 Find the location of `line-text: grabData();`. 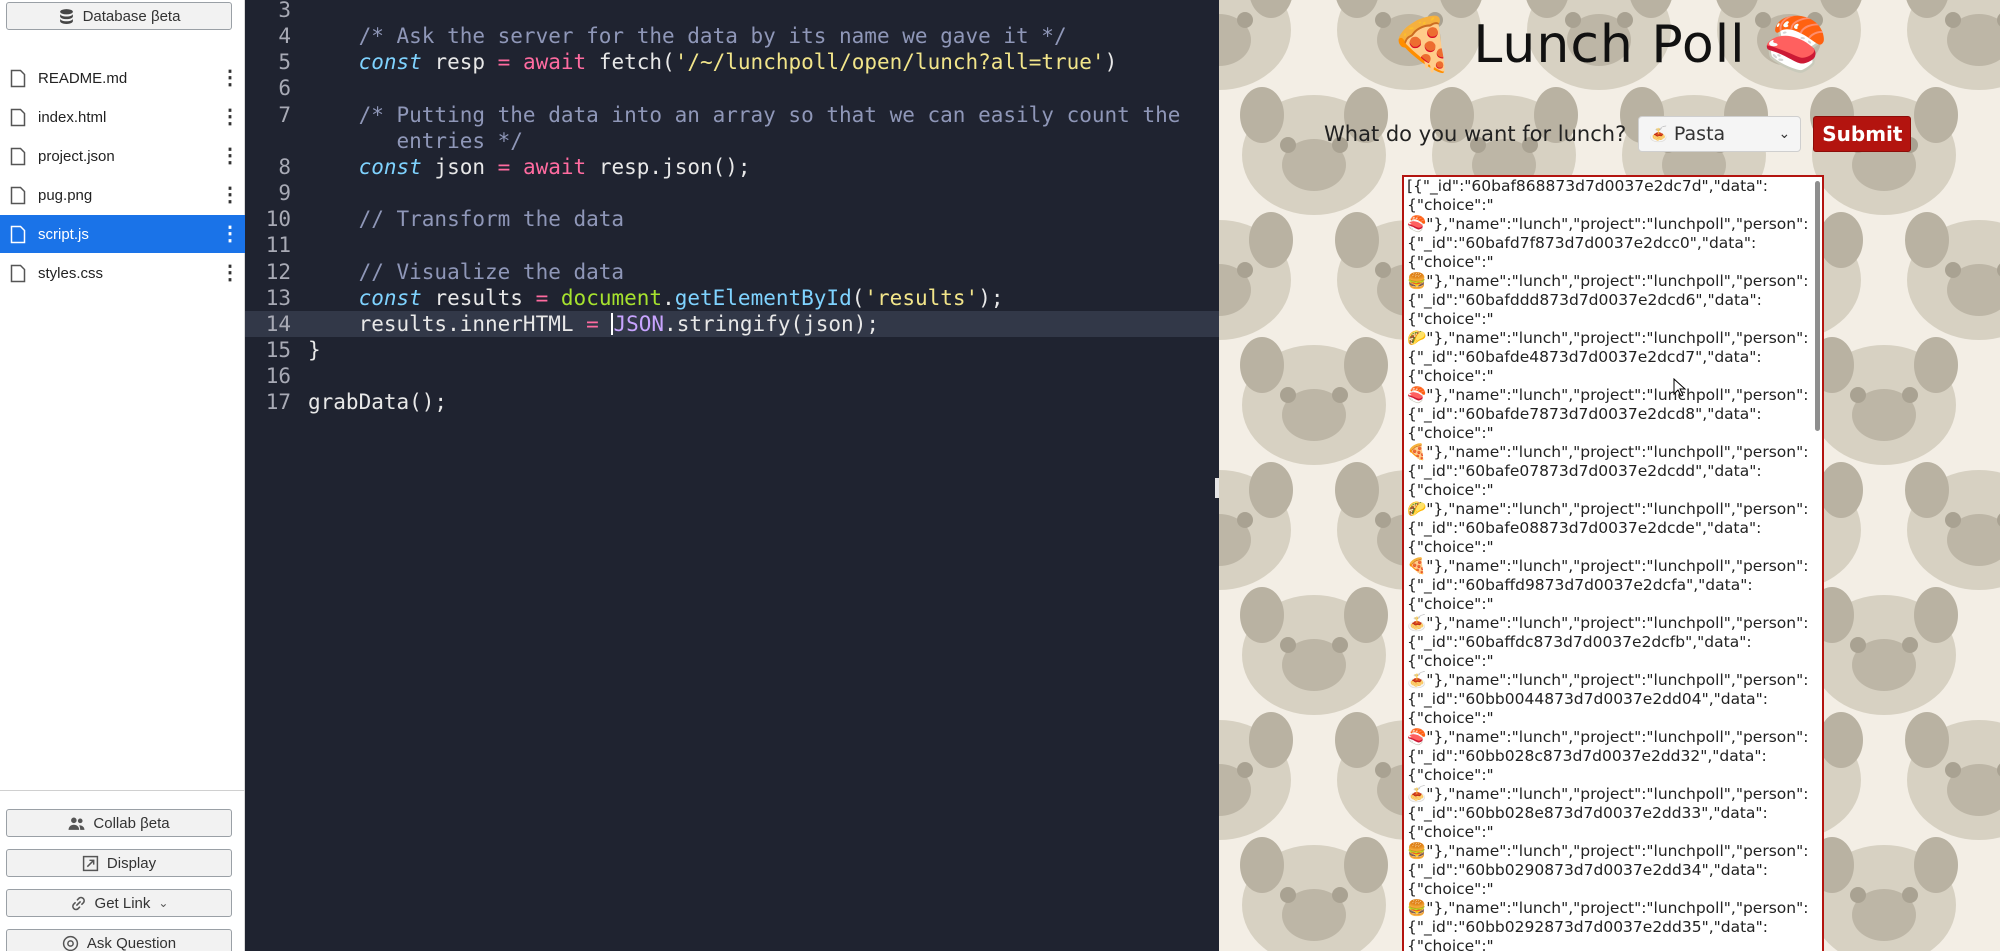

line-text: grabData(); is located at coordinates (378, 402).